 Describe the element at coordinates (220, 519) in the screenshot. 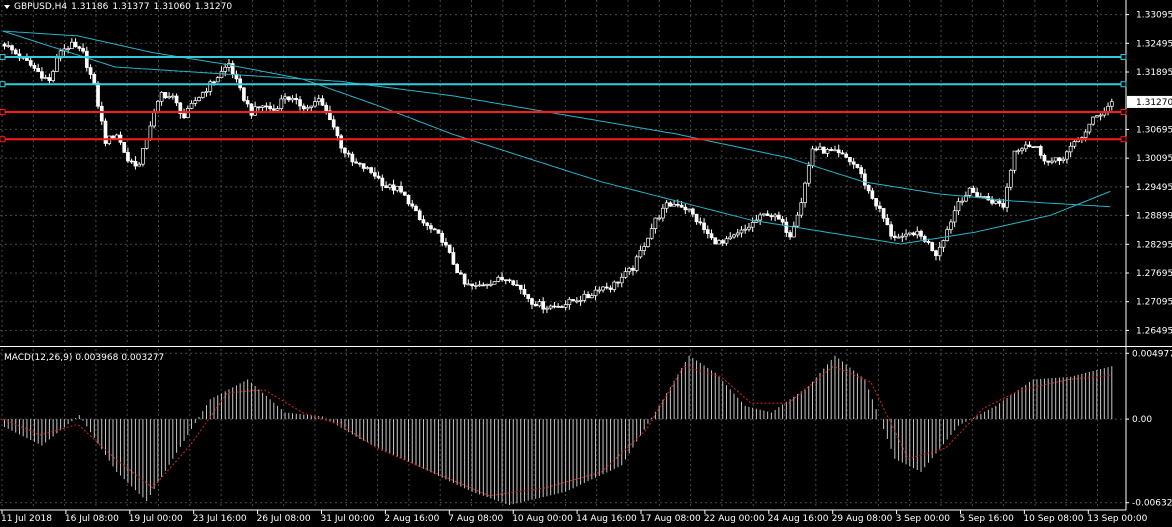

I see `time-axis-label: 23 Jul 16:00` at that location.